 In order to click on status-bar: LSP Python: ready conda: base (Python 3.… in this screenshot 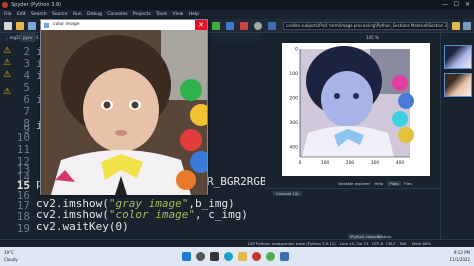, I will do `click(237, 243)`.